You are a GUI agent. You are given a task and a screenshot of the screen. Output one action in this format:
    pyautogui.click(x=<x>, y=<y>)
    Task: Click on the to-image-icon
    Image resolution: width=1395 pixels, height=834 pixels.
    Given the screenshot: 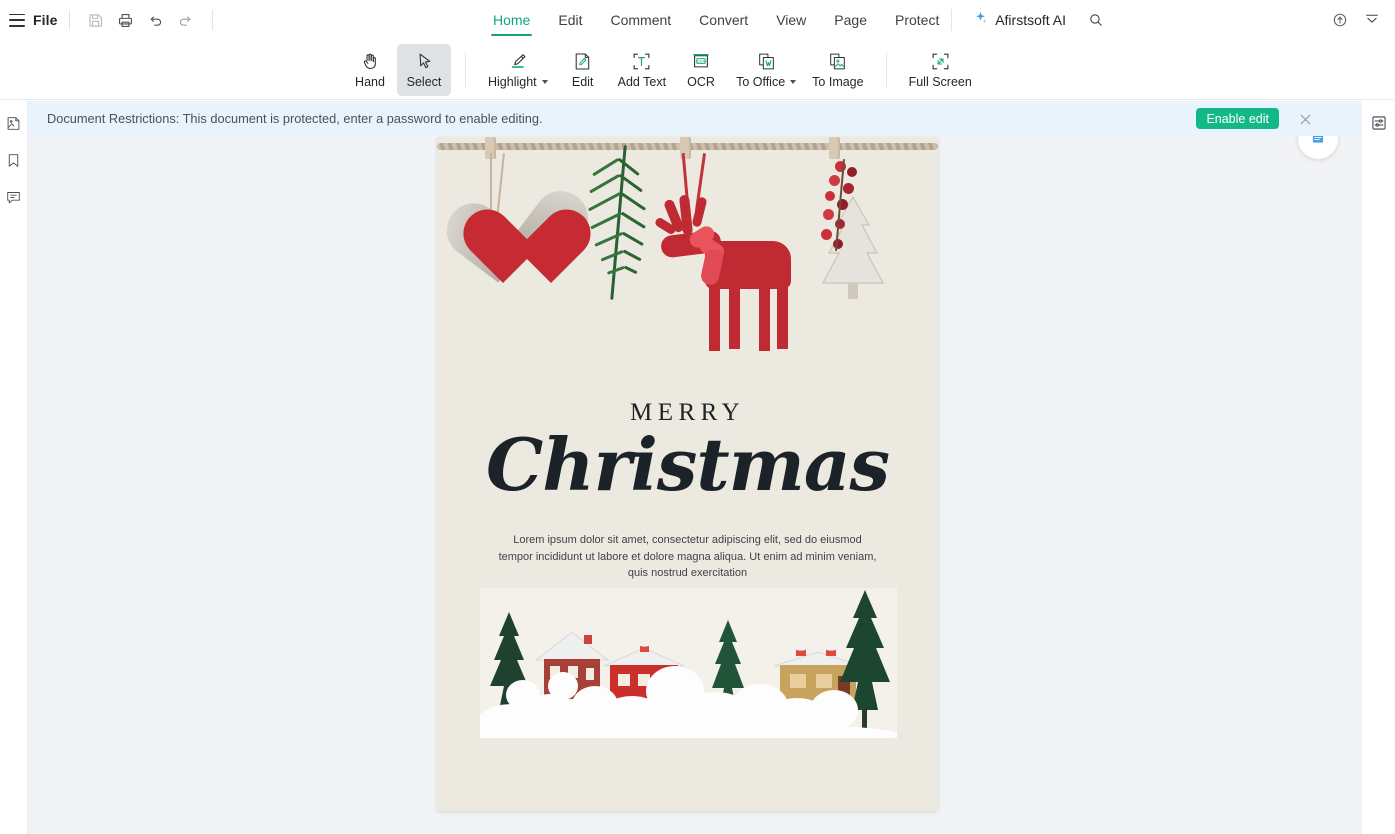 What is the action you would take?
    pyautogui.click(x=837, y=61)
    